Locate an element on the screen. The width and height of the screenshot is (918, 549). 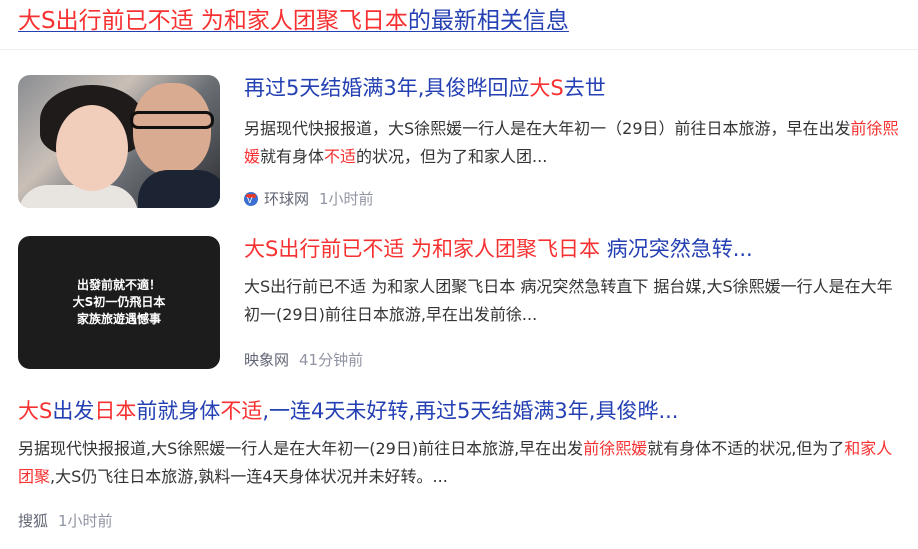
header-rest: 的最新相关信息 is located at coordinates (488, 21).